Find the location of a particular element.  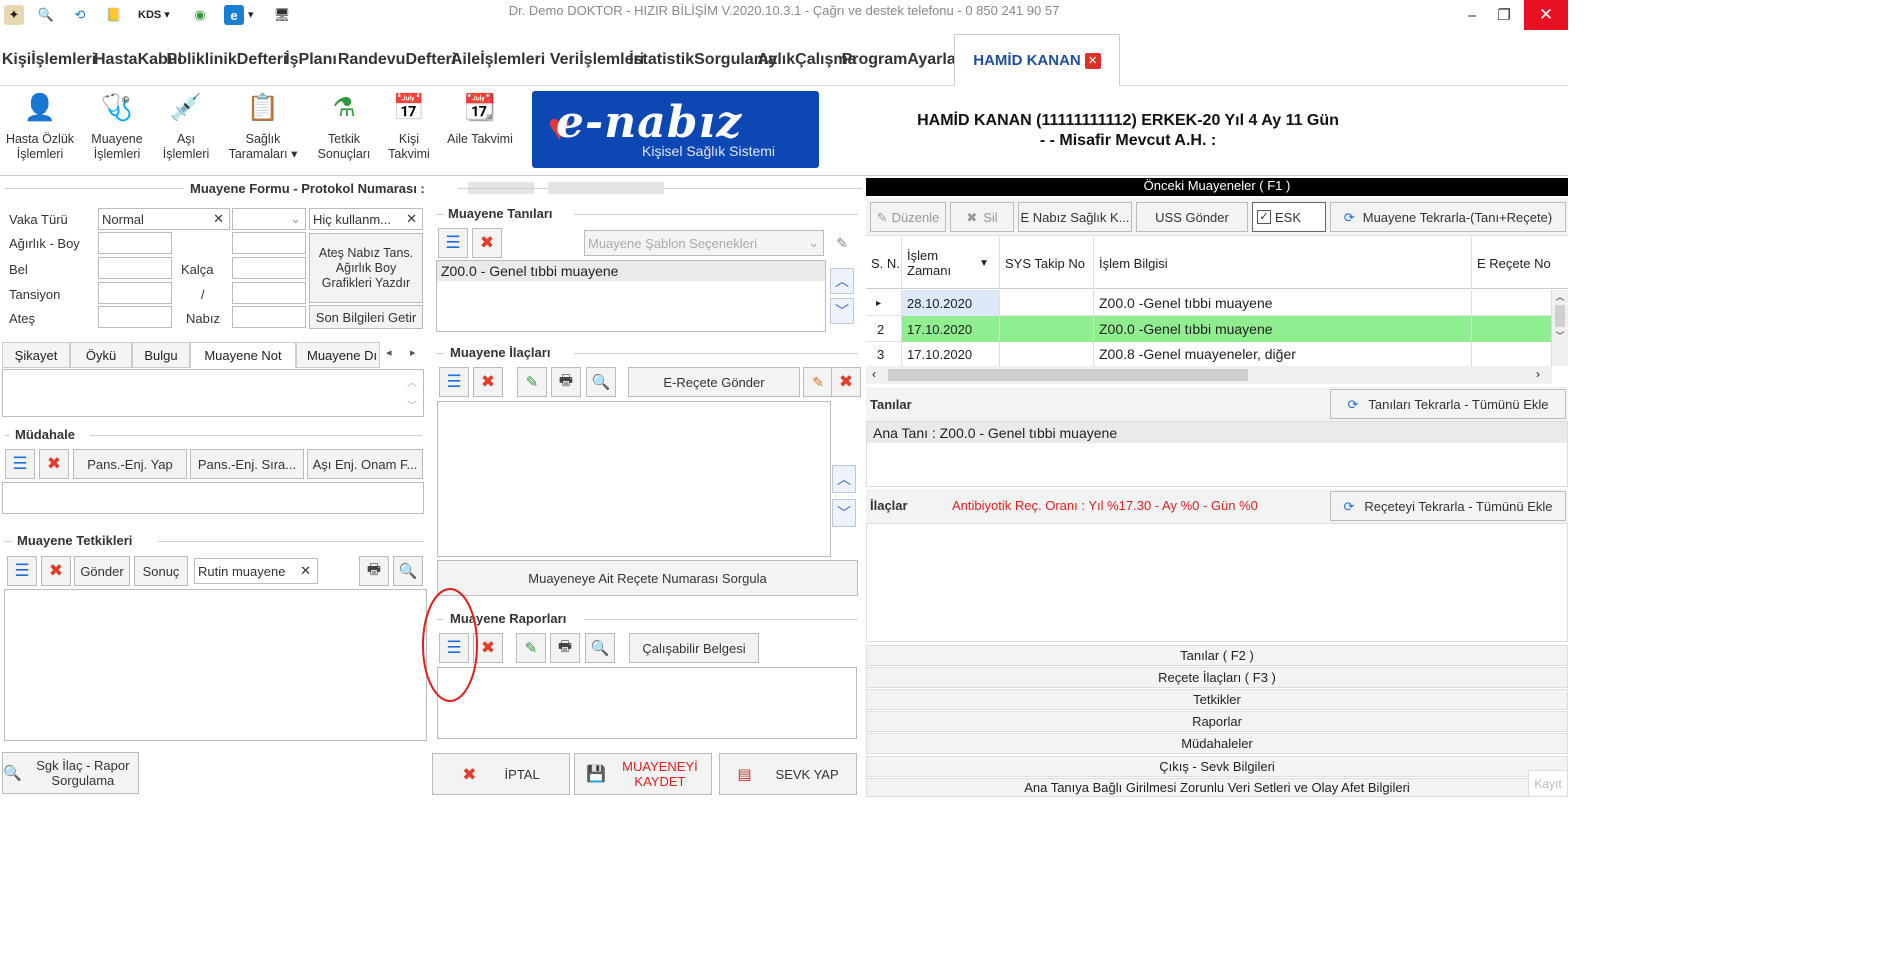

last-info-button: Son Bilgileri Getir is located at coordinates (366, 317).